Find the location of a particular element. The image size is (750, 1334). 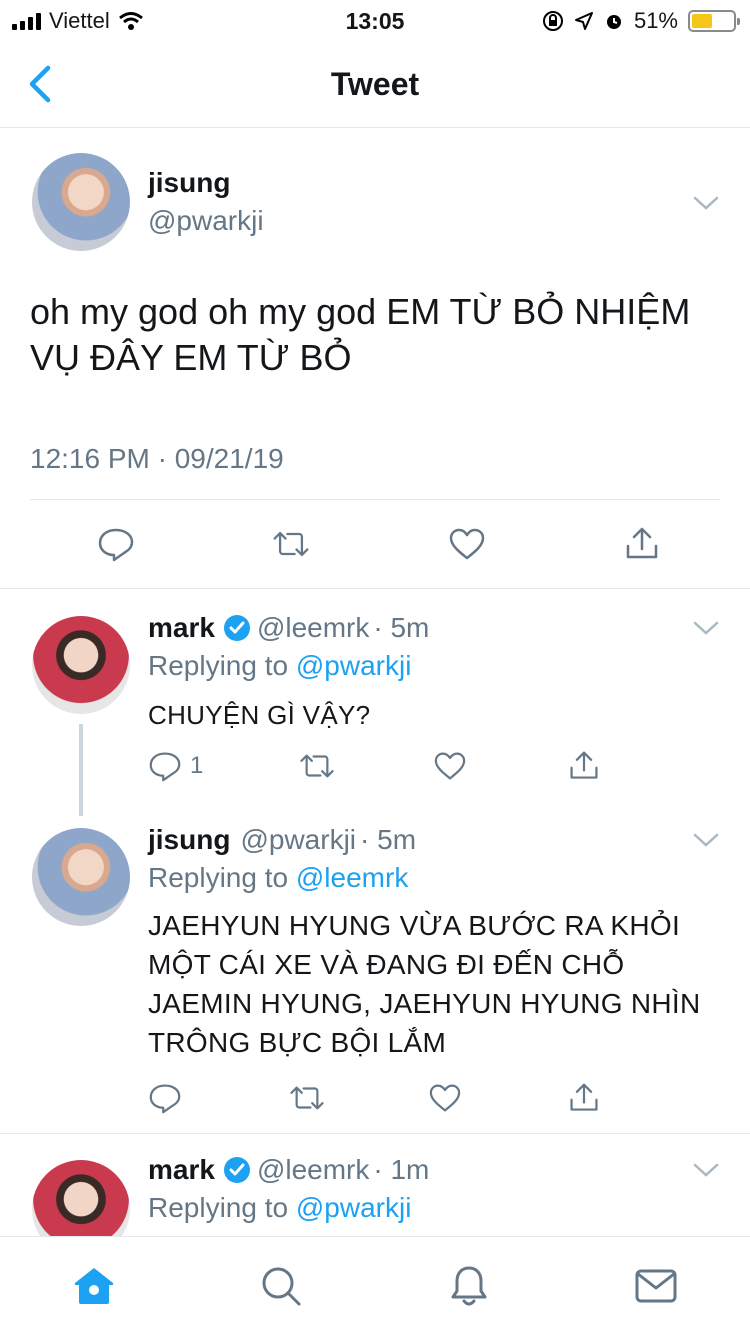

tab-search is located at coordinates (281, 1286).